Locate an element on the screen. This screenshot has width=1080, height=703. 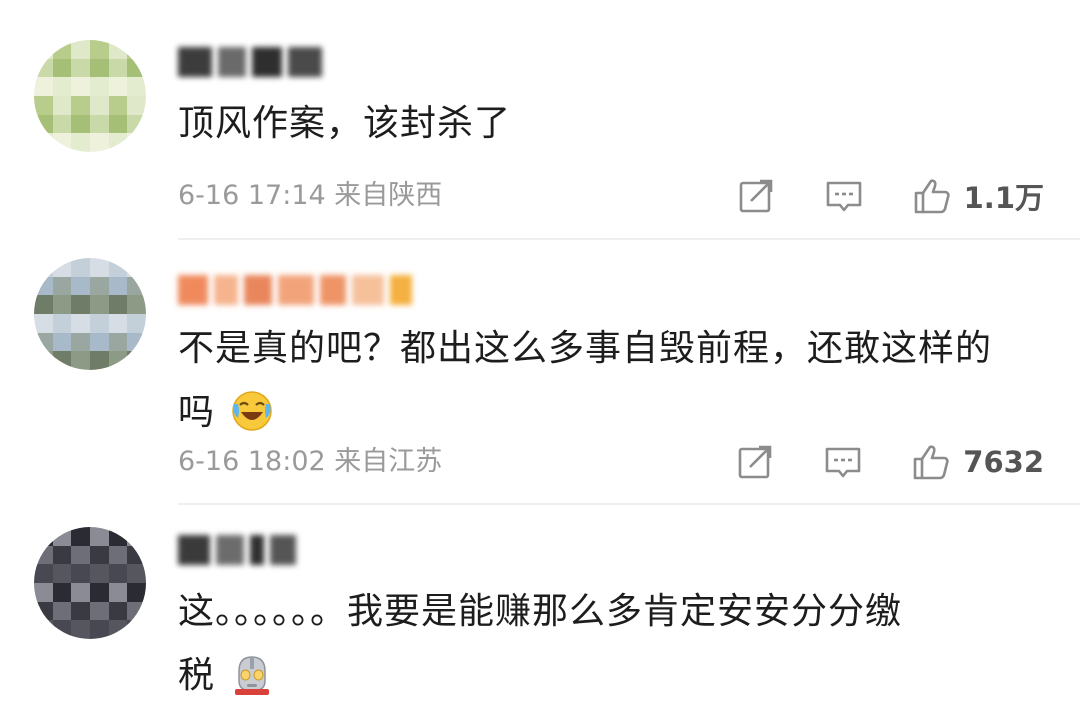
comment-meta: 6-16 17:14 来自陕西 is located at coordinates (310, 196).